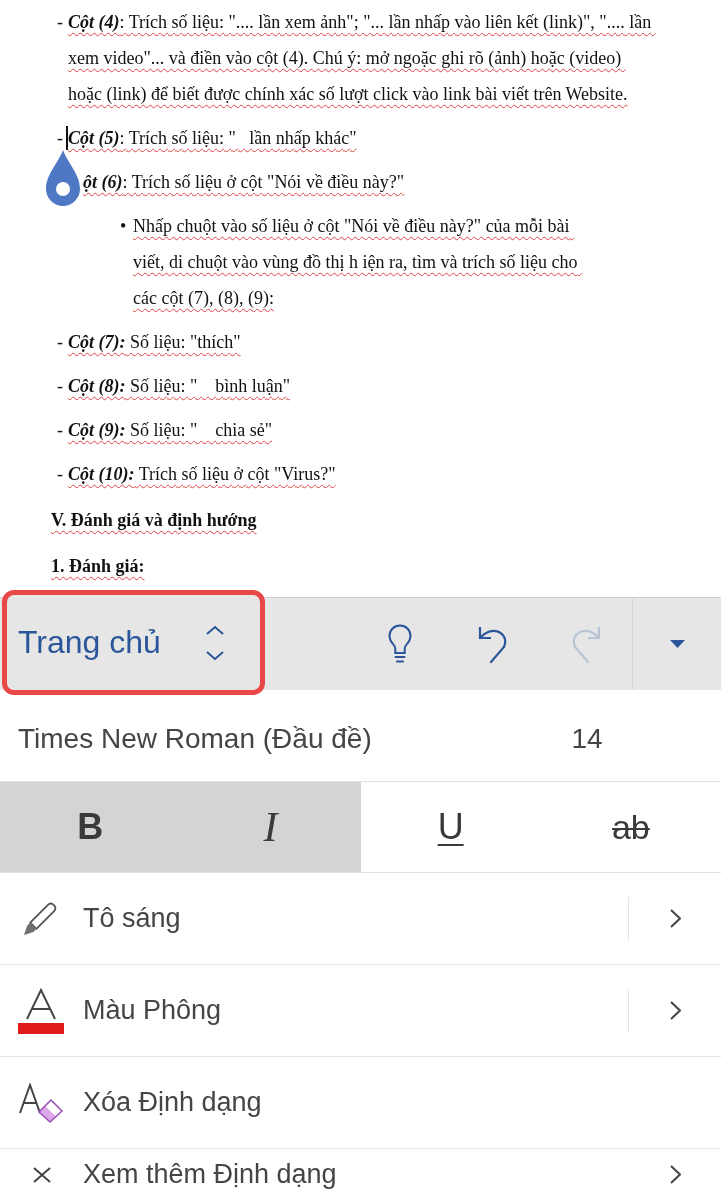 The width and height of the screenshot is (721, 1200). What do you see at coordinates (314, 1010) in the screenshot?
I see `menu-item: Màu Phông` at bounding box center [314, 1010].